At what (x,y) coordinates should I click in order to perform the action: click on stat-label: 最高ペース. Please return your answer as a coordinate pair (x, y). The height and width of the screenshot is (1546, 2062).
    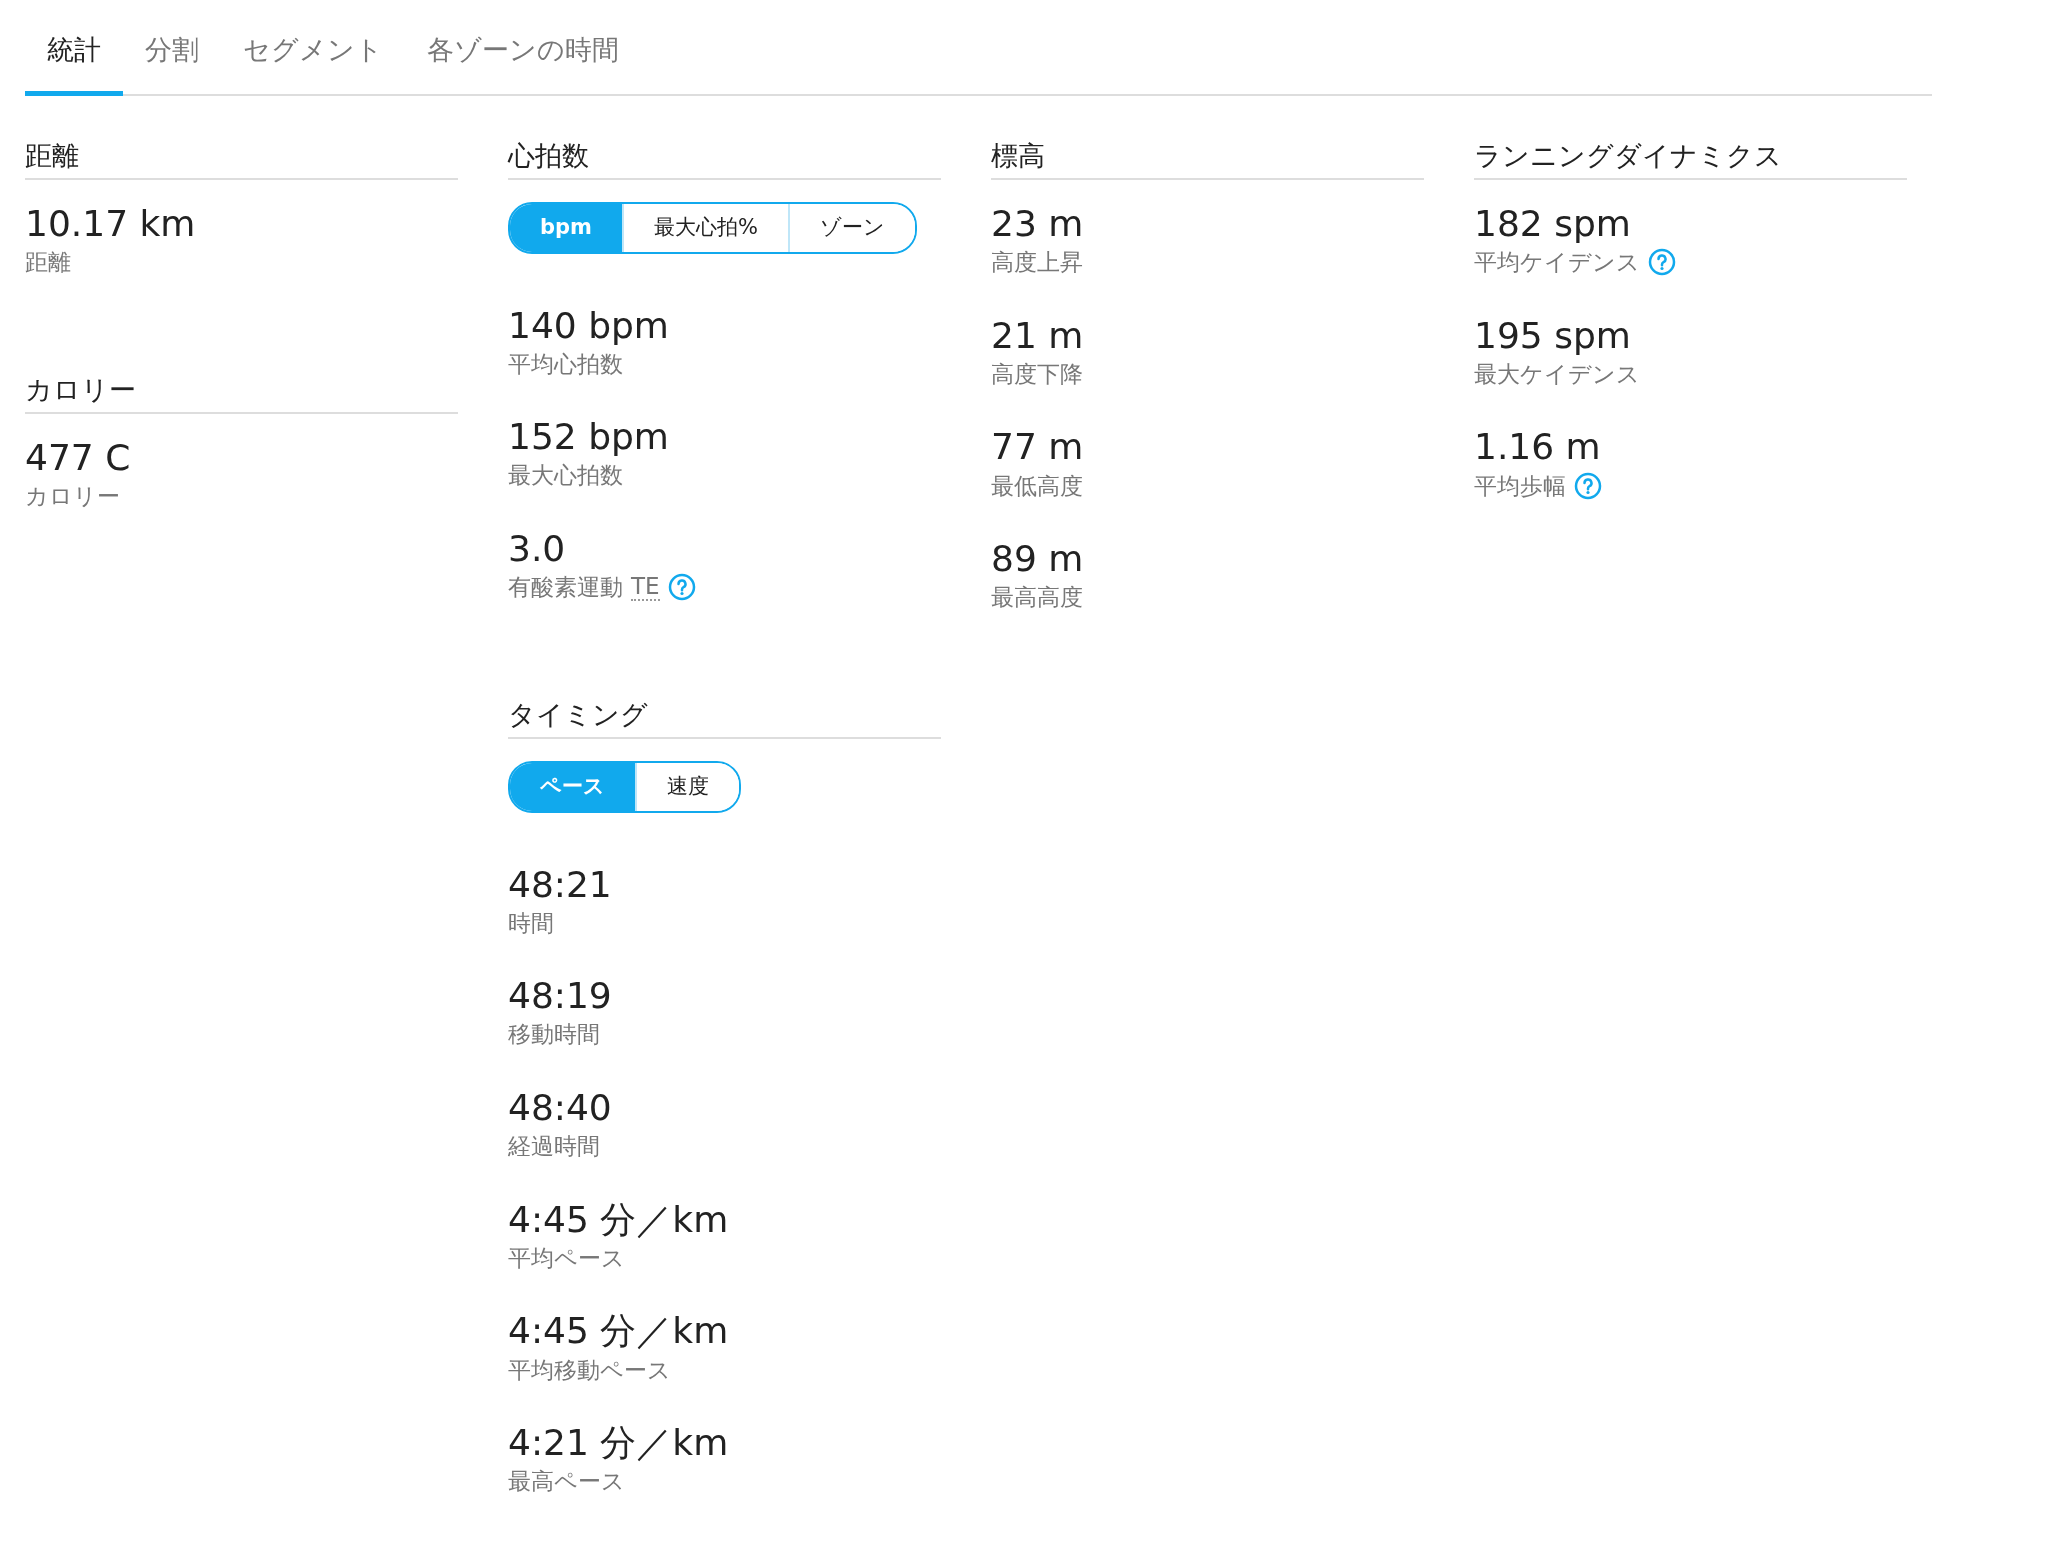
    Looking at the image, I should click on (566, 1482).